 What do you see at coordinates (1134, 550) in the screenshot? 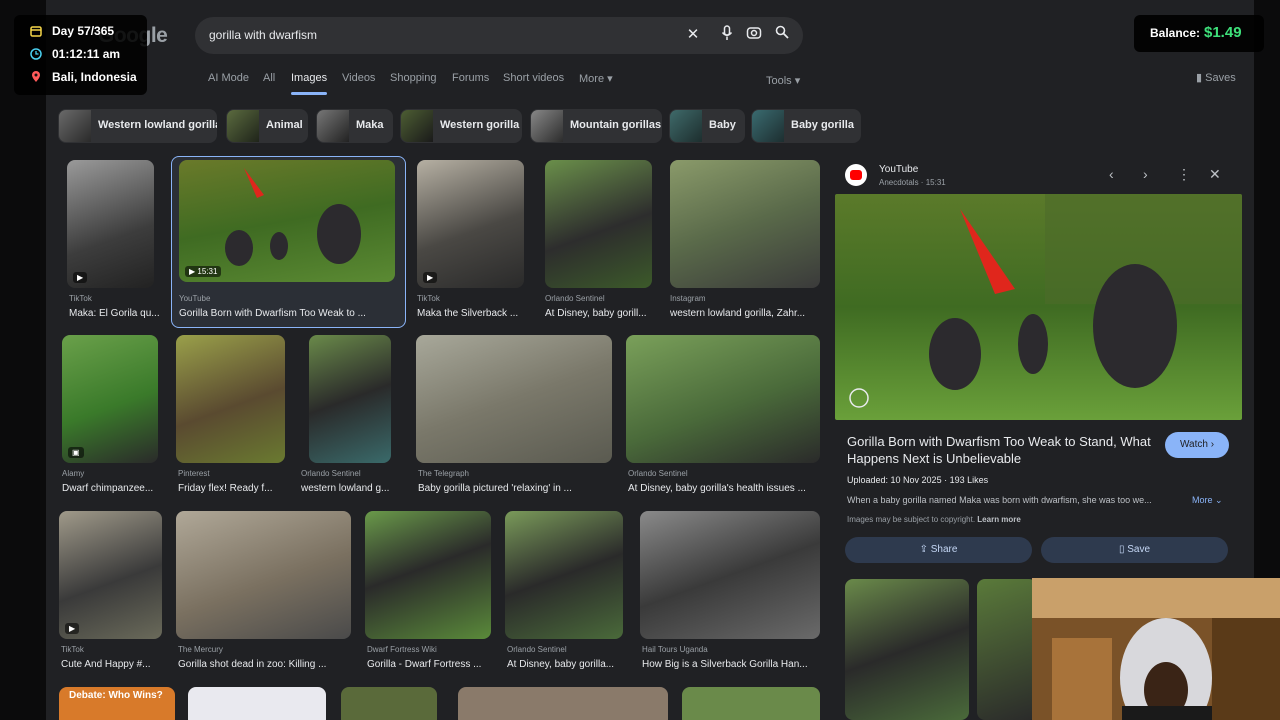
I see `save-button: ▯ Save` at bounding box center [1134, 550].